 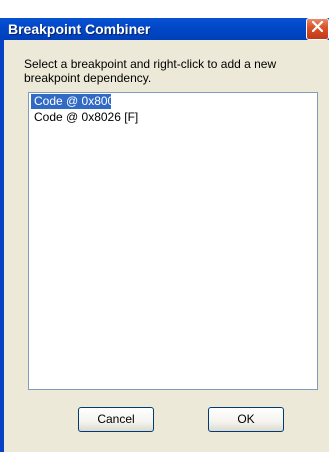 What do you see at coordinates (79, 29) in the screenshot?
I see `window-title: Breakpoint Combiner` at bounding box center [79, 29].